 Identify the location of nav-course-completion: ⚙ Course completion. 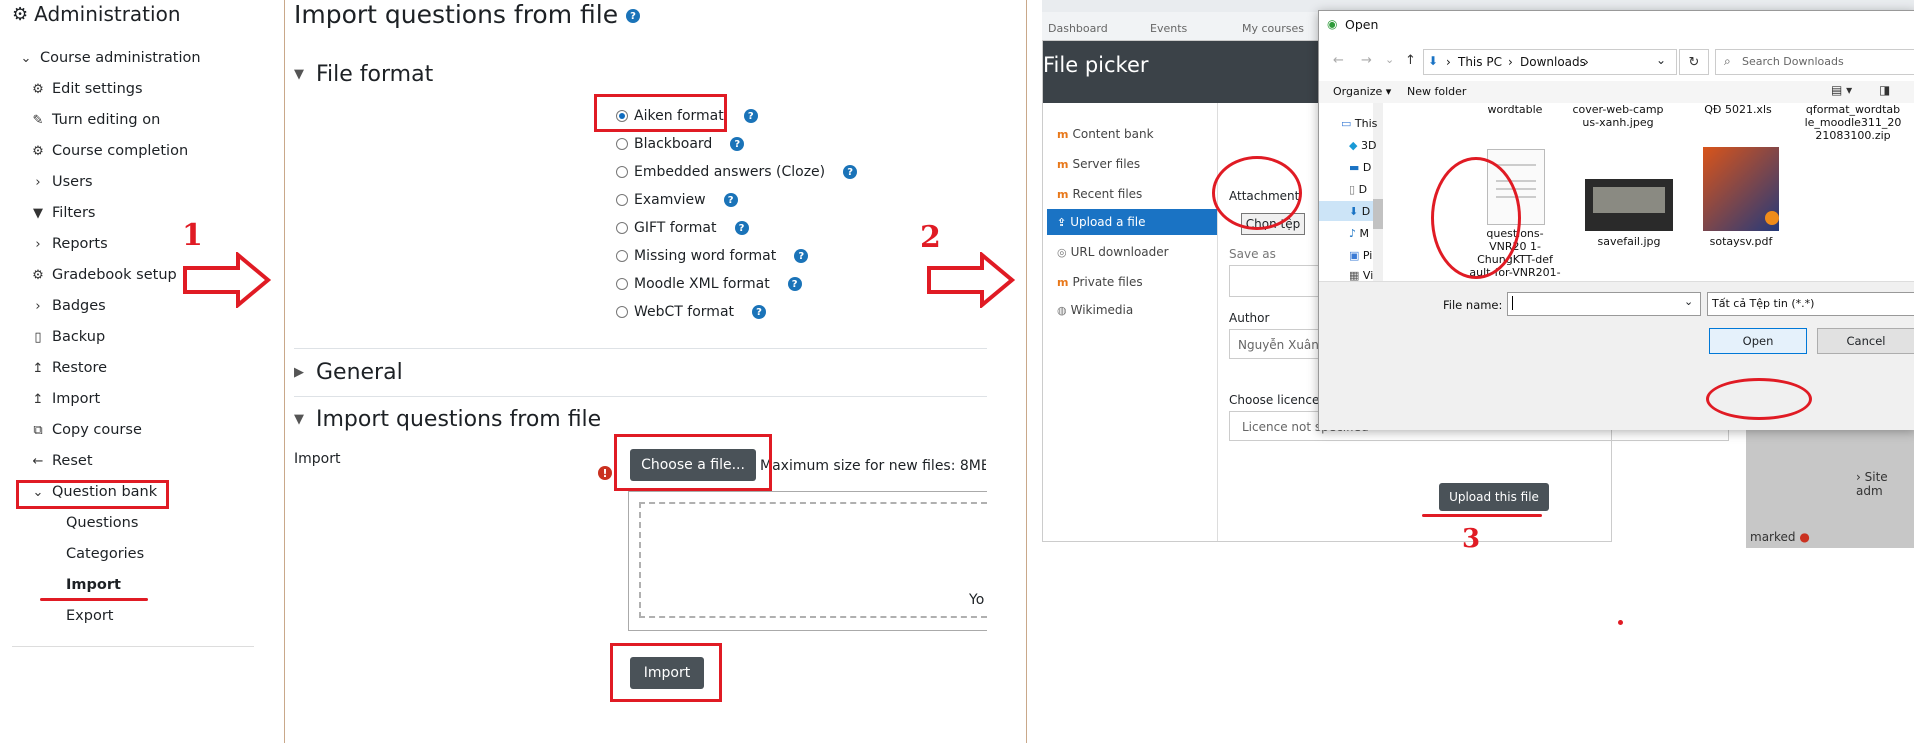
(109, 151).